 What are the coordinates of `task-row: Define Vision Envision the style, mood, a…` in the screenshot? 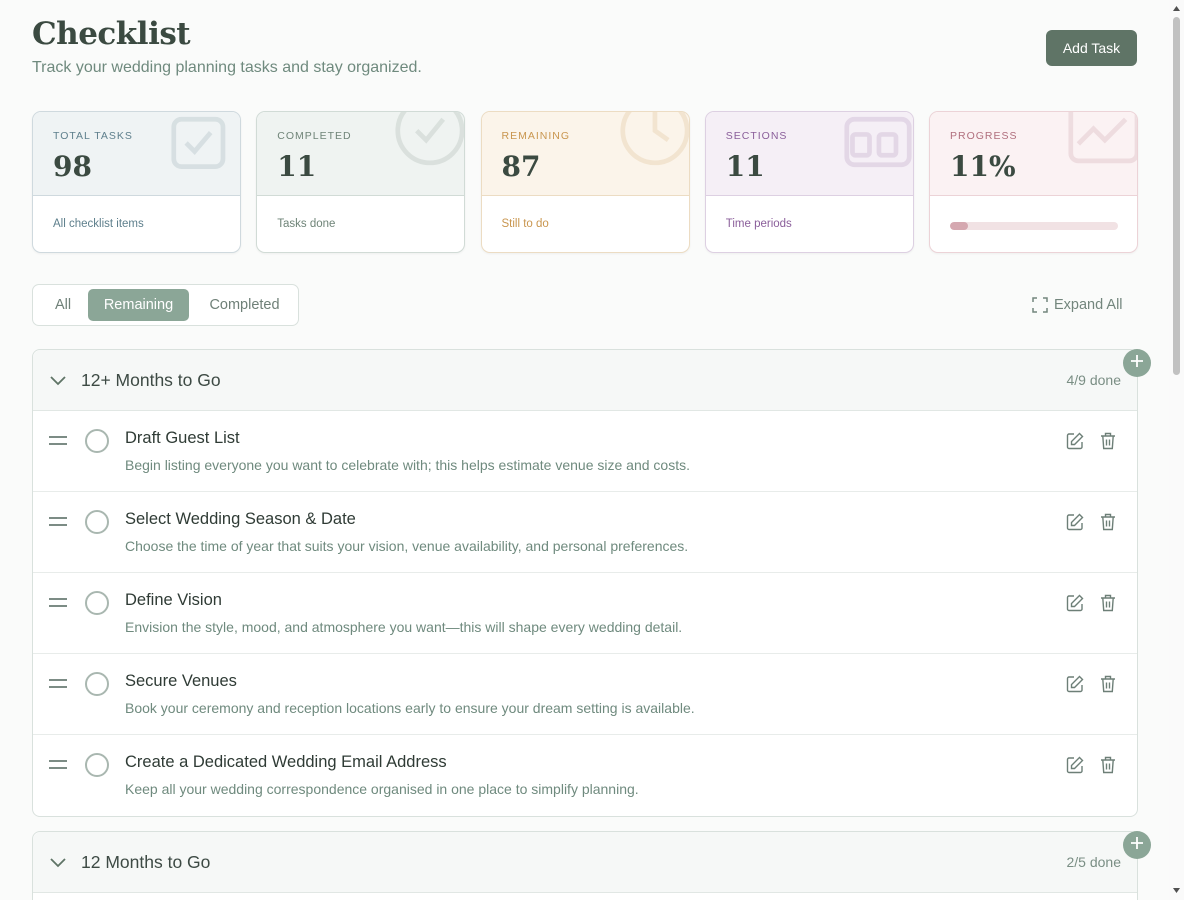 It's located at (585, 613).